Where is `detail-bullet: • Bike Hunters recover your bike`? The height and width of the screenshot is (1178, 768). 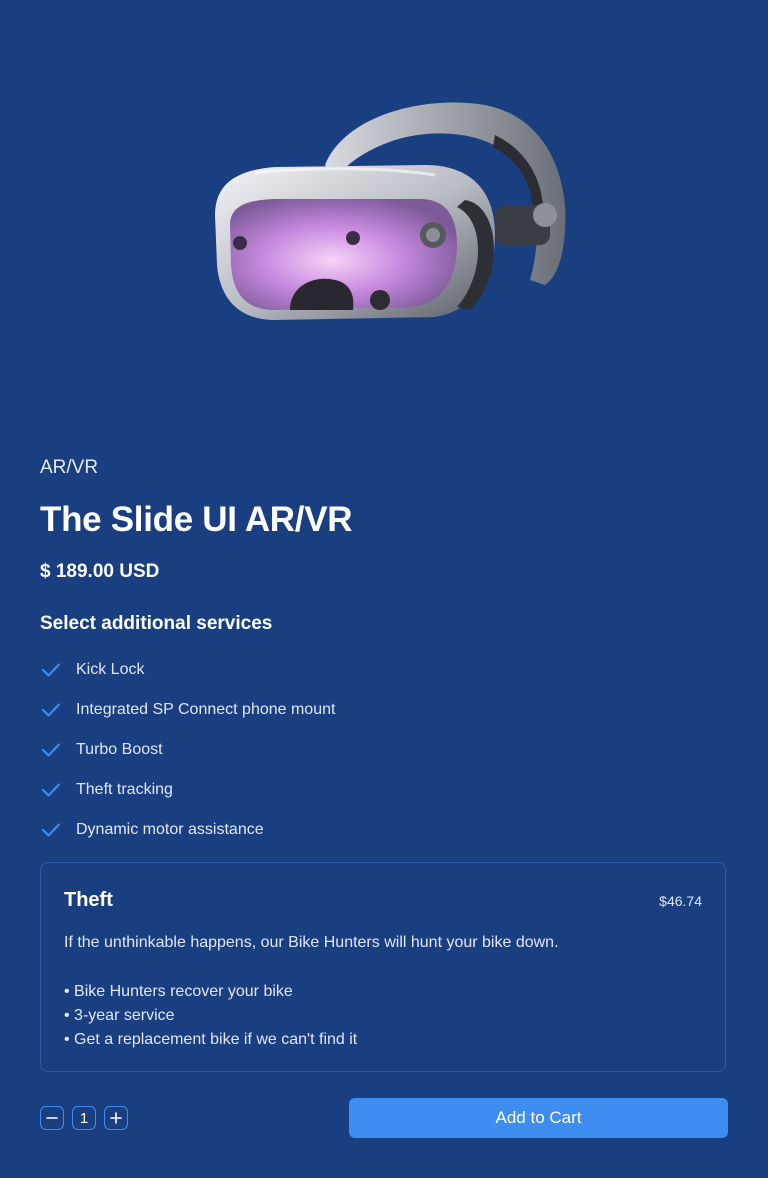 detail-bullet: • Bike Hunters recover your bike is located at coordinates (178, 991).